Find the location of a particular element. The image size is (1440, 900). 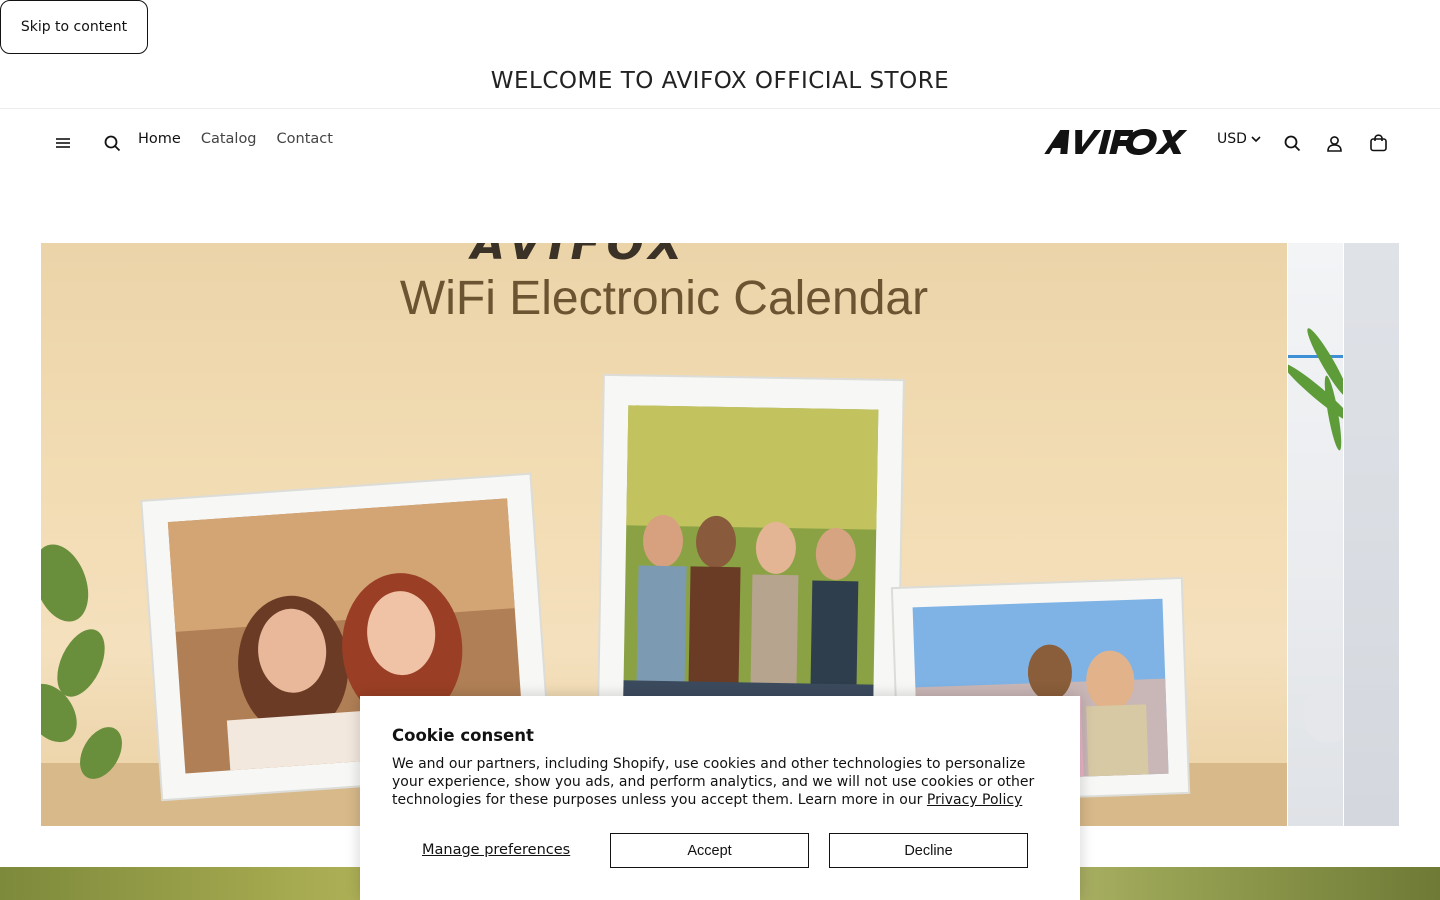

currency-selector: USD is located at coordinates (1239, 139).